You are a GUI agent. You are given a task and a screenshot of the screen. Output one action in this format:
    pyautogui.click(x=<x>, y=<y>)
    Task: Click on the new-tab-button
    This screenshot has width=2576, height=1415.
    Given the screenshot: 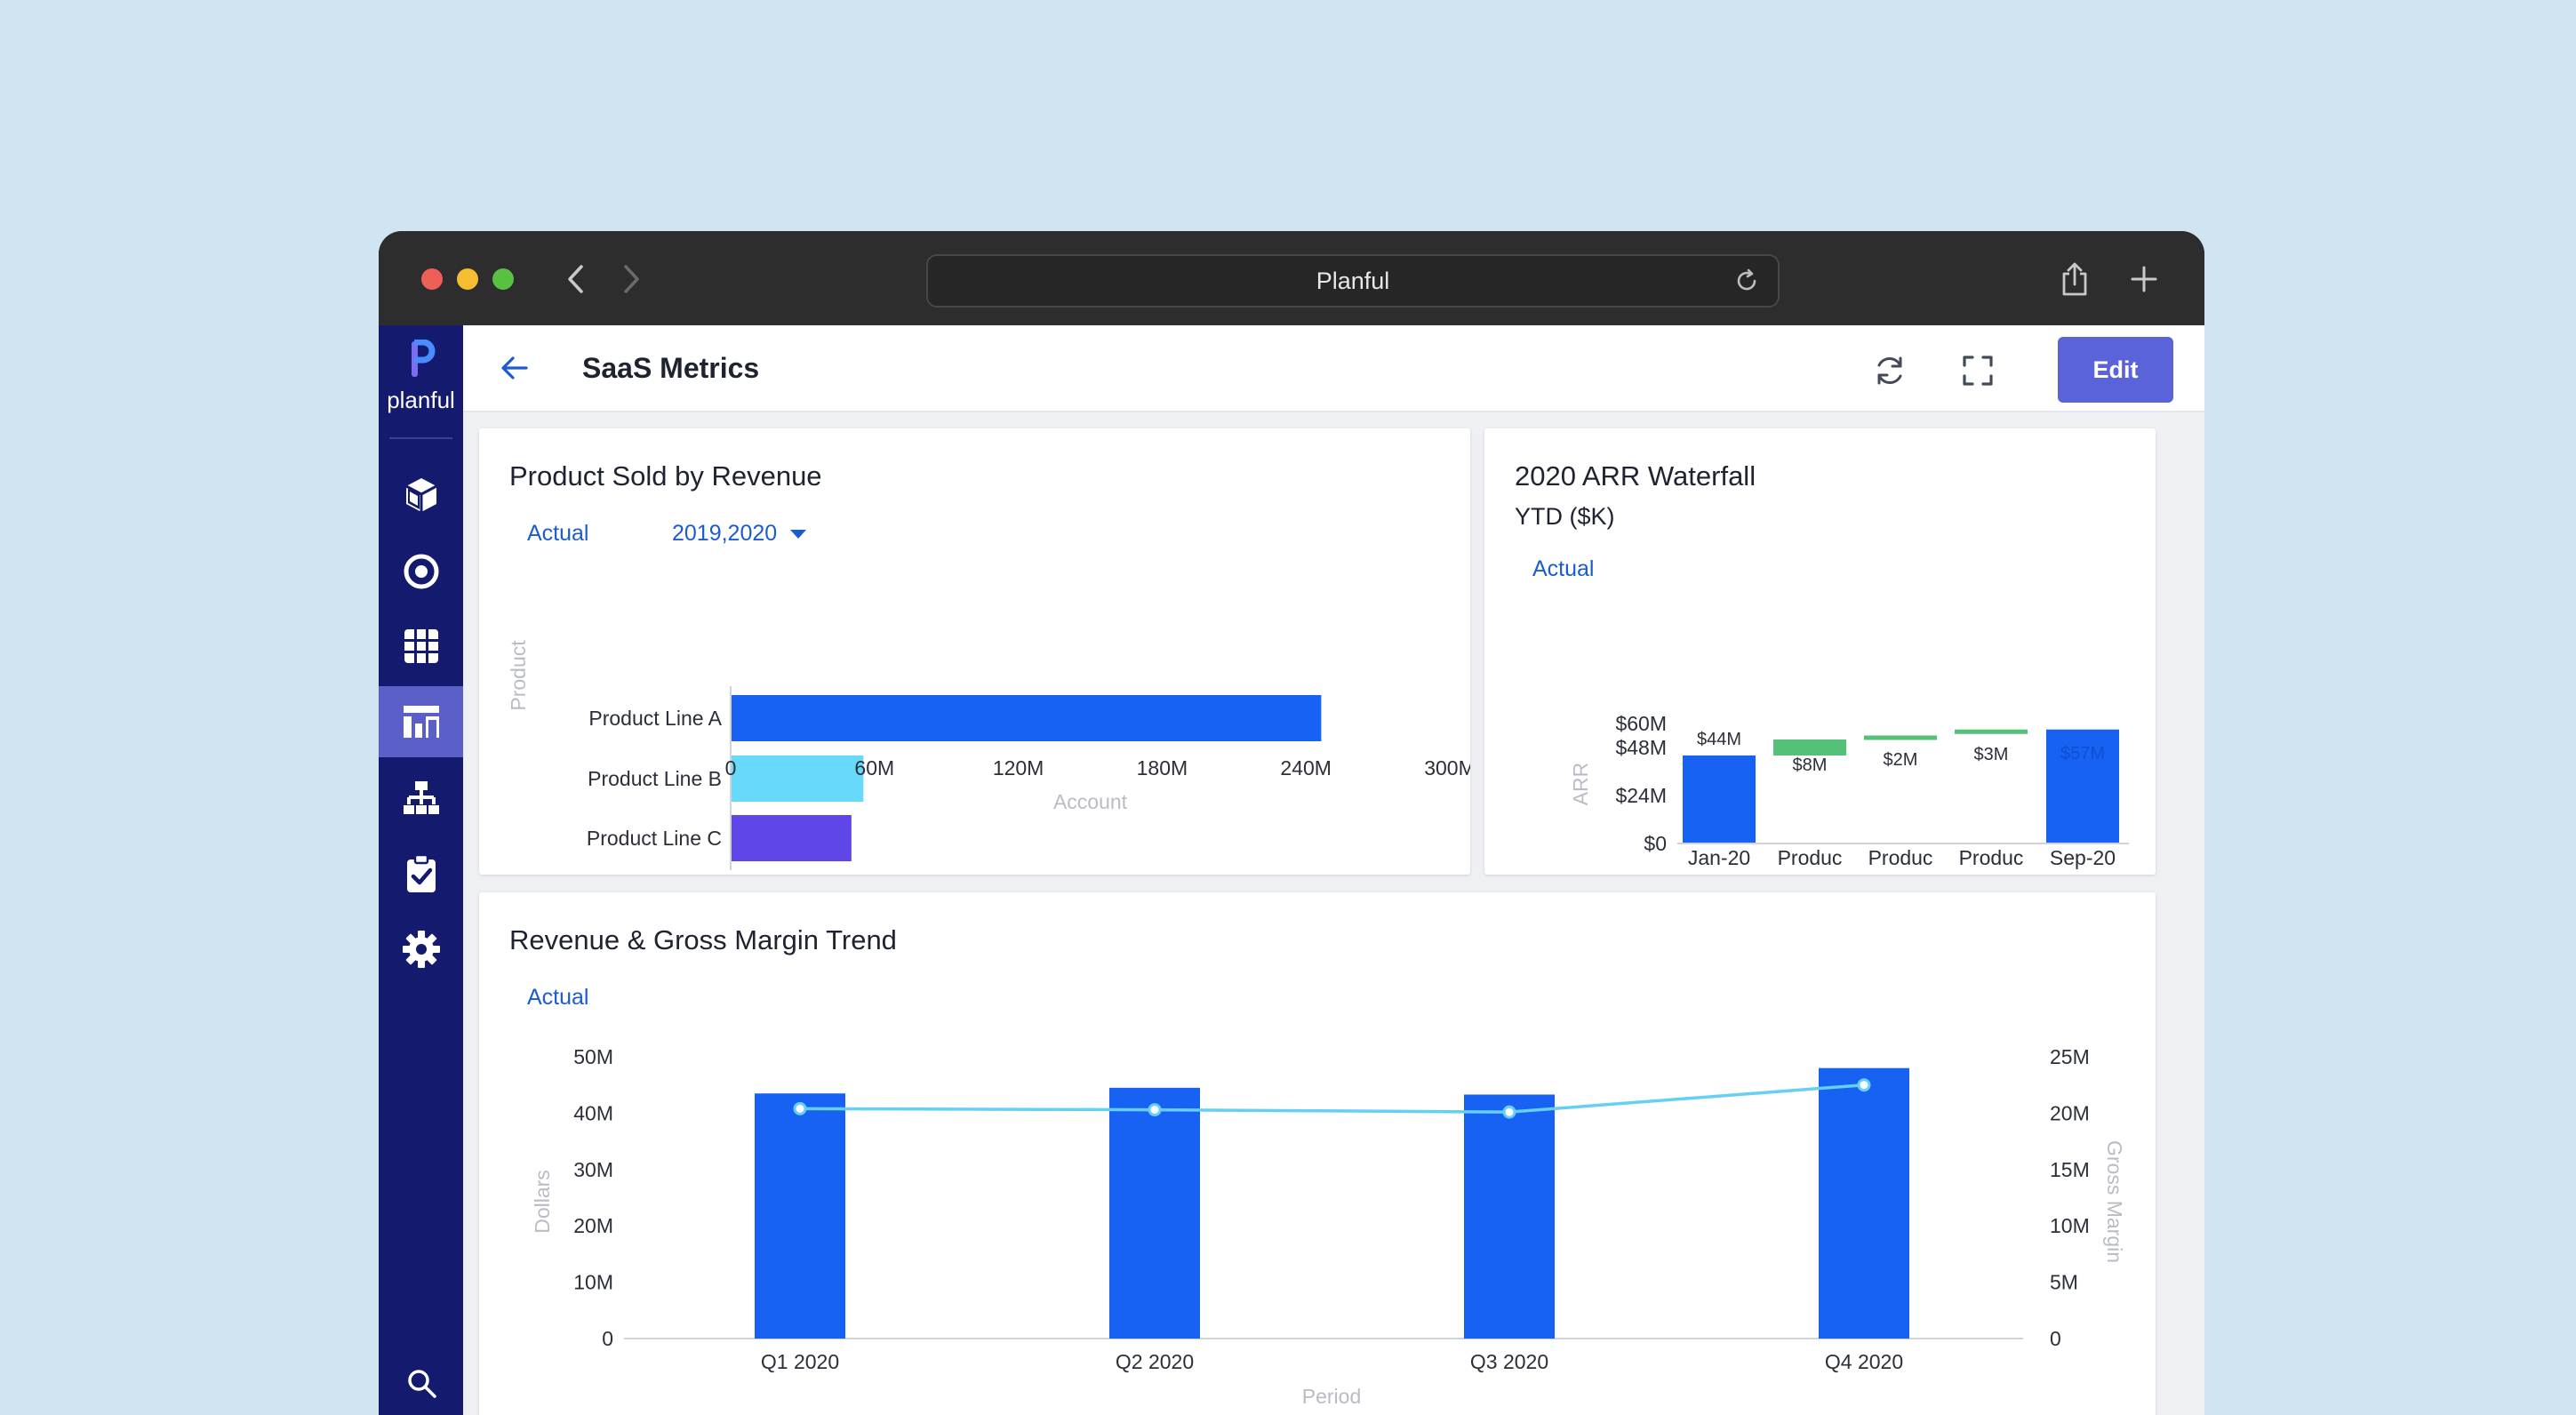 What is the action you would take?
    pyautogui.click(x=2144, y=279)
    